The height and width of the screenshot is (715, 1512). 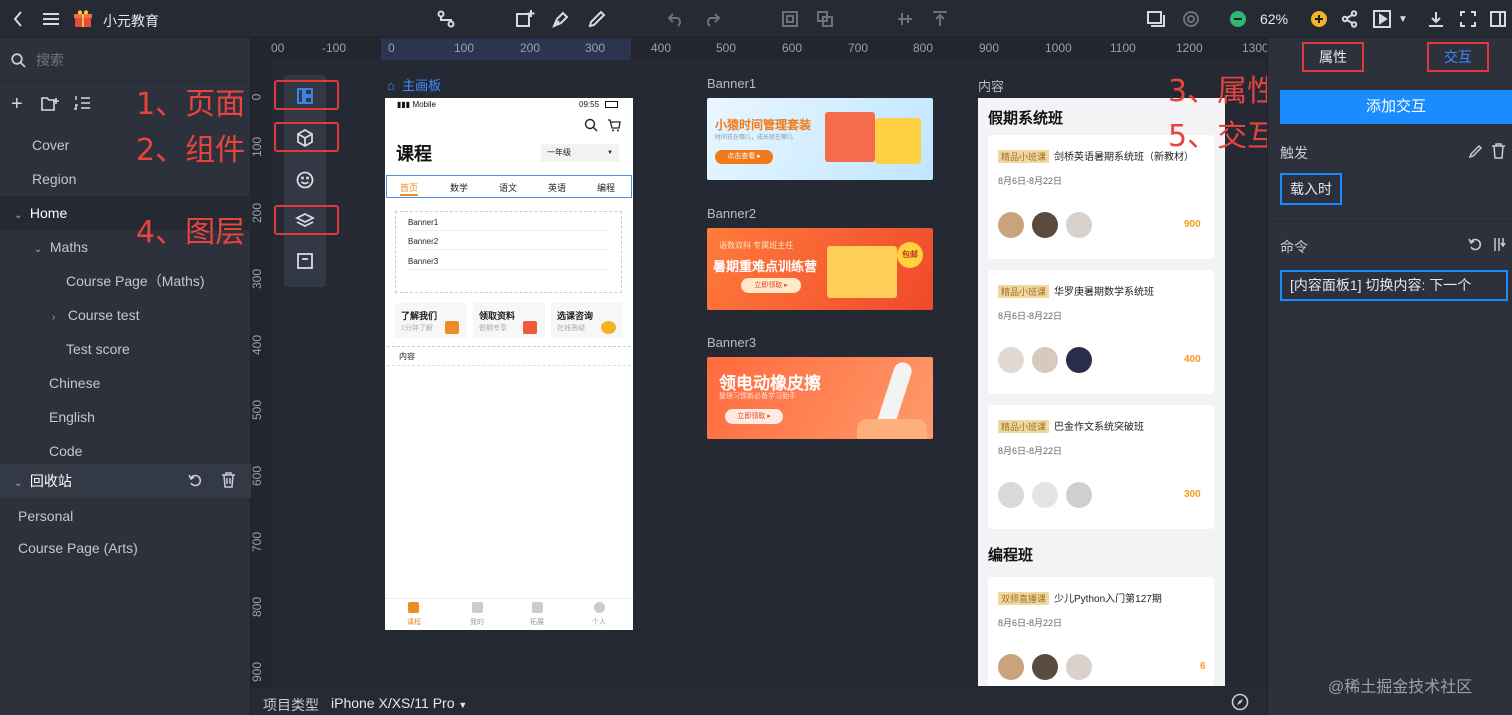 What do you see at coordinates (1311, 189) in the screenshot?
I see `trigger-onload-chip: 载入时` at bounding box center [1311, 189].